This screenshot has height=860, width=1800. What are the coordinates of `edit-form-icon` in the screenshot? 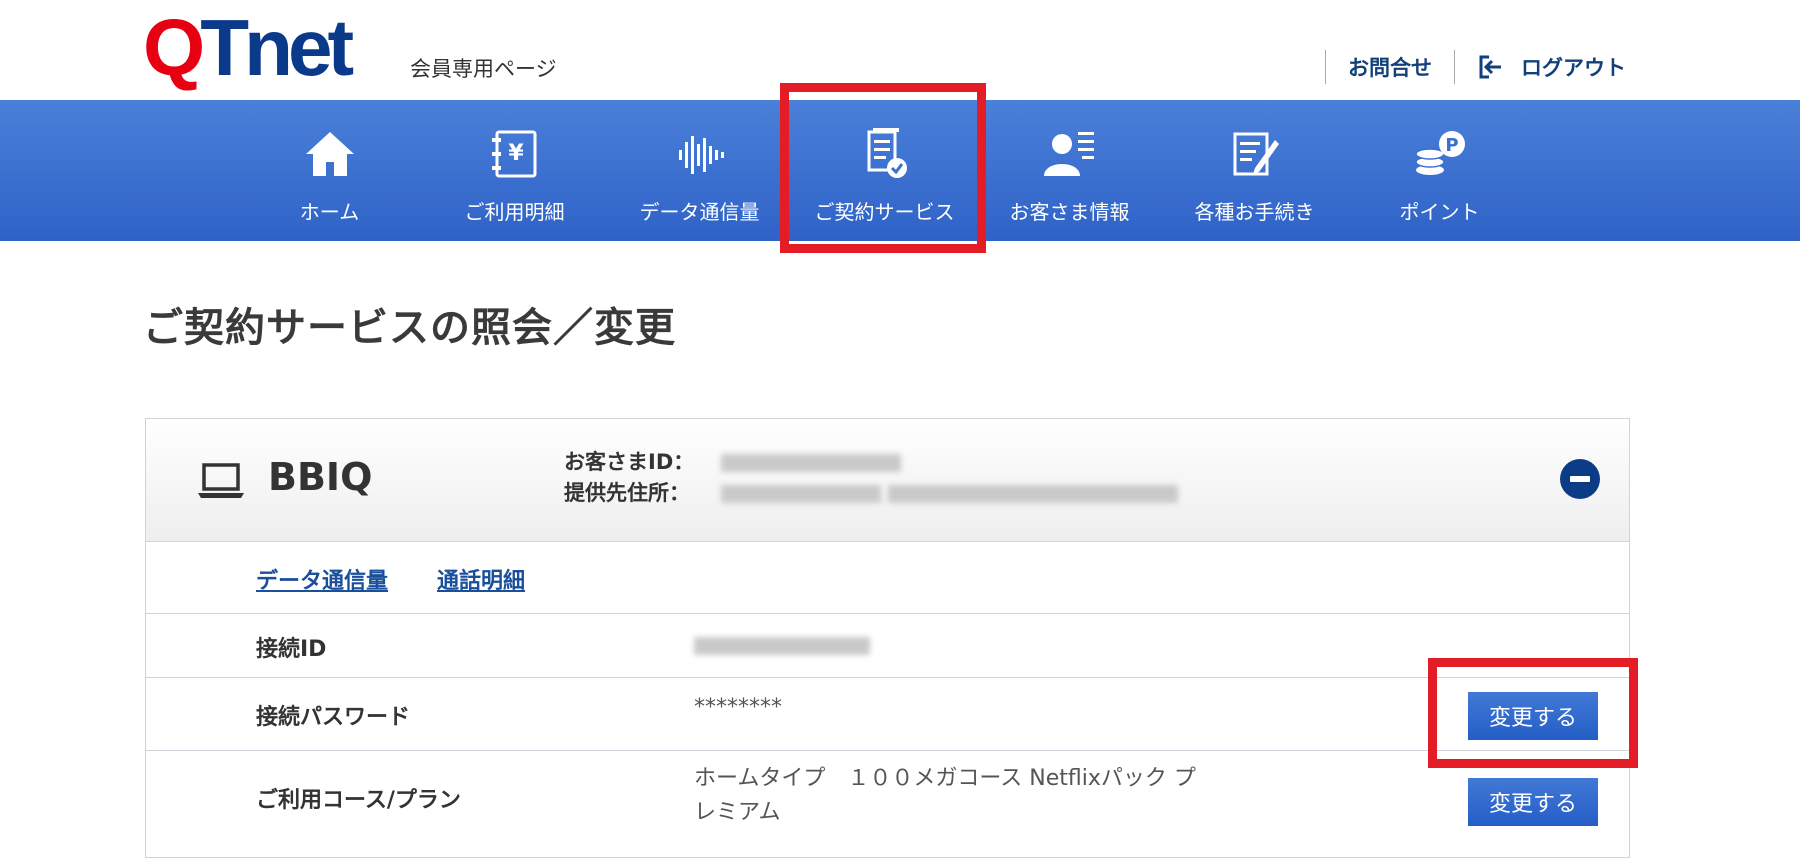 It's located at (1256, 154).